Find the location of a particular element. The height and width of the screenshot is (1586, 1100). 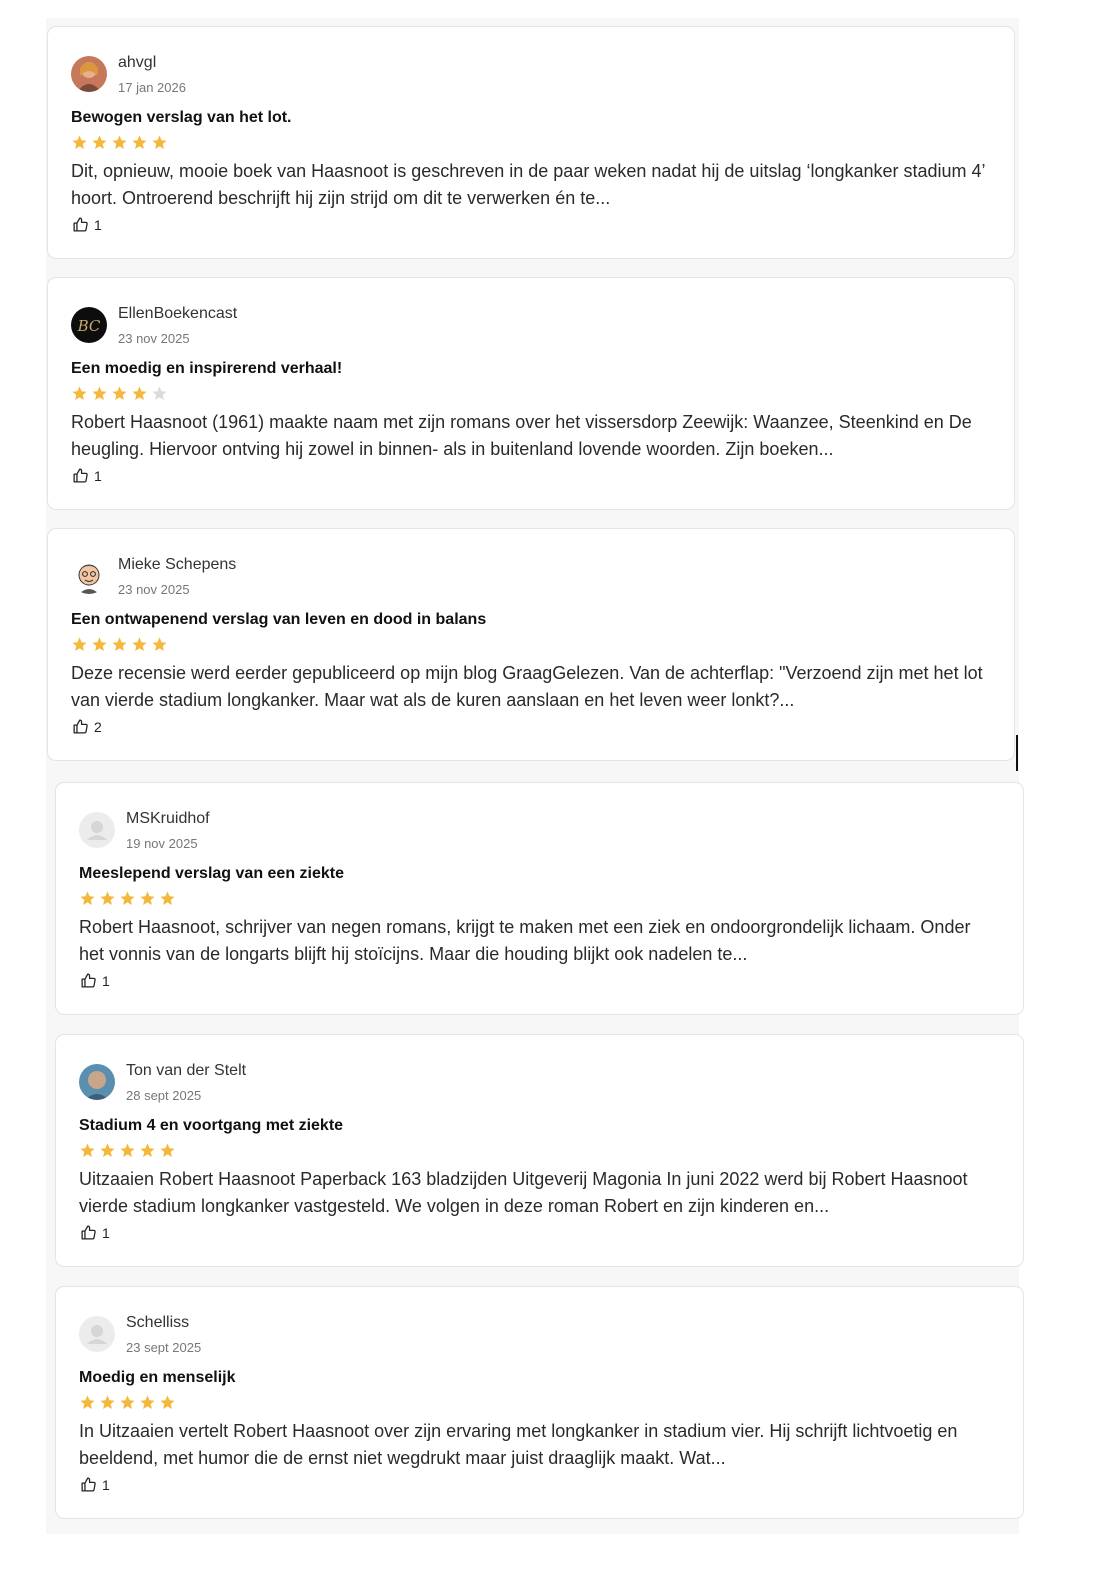

review-title: Meeslepend verslag van een ziekte is located at coordinates (211, 874).